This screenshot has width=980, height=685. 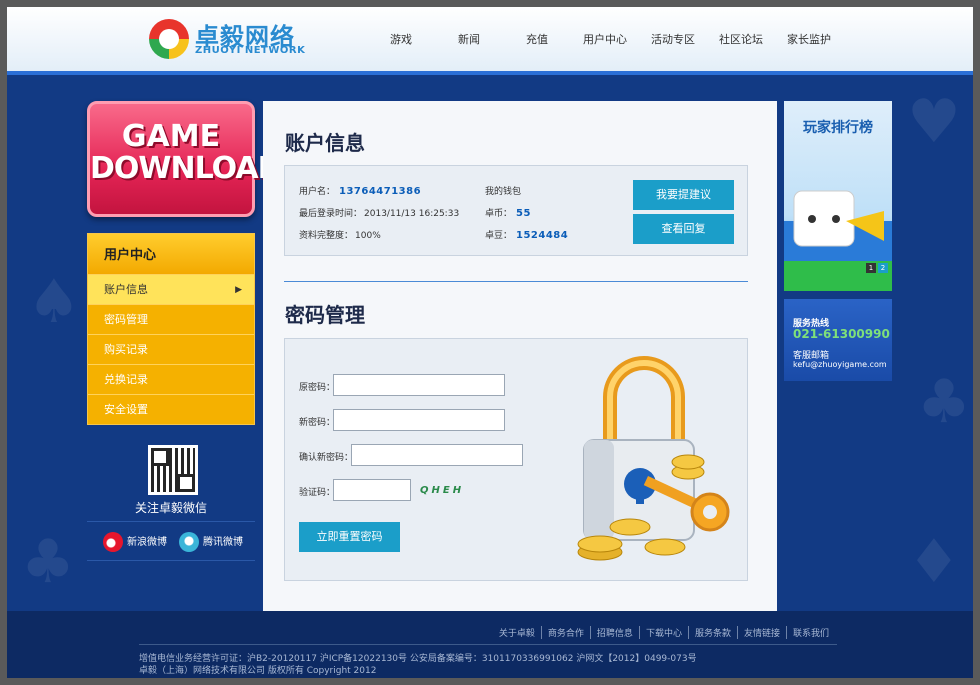 I want to click on main-nav: 游戏 新闻 充值 用户中心 活动专区 社区论坛 家长监护, so click(x=605, y=39).